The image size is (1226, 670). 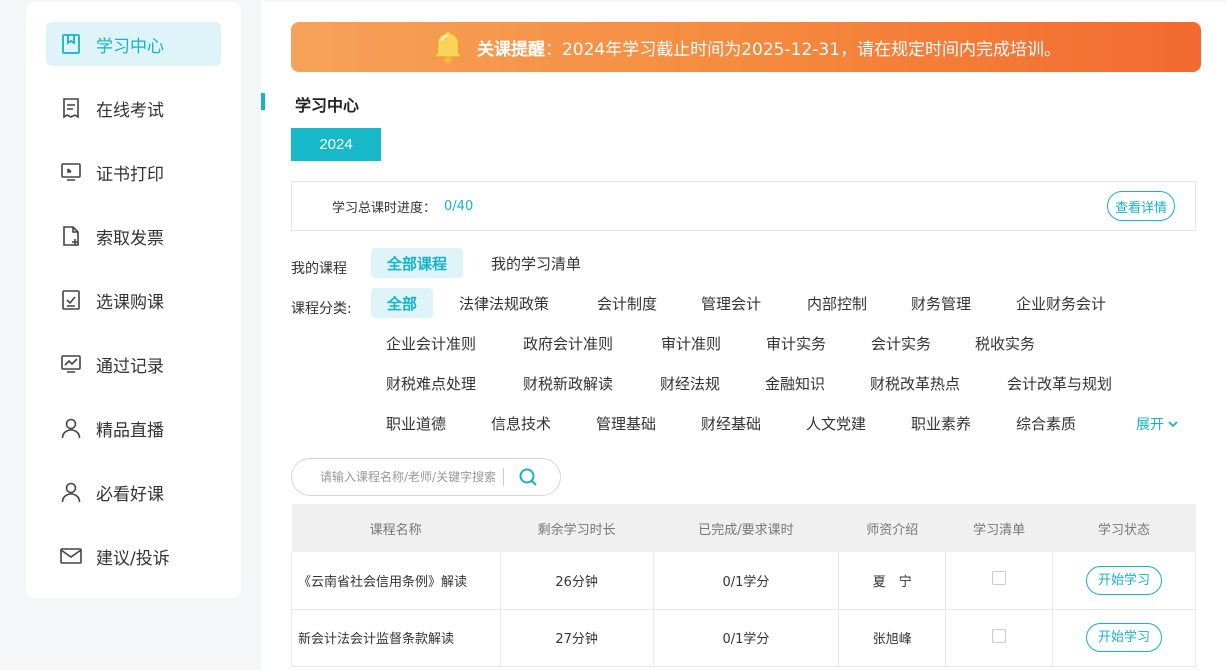 What do you see at coordinates (536, 263) in the screenshot?
I see `tab-my-study-list: 我的学习清单` at bounding box center [536, 263].